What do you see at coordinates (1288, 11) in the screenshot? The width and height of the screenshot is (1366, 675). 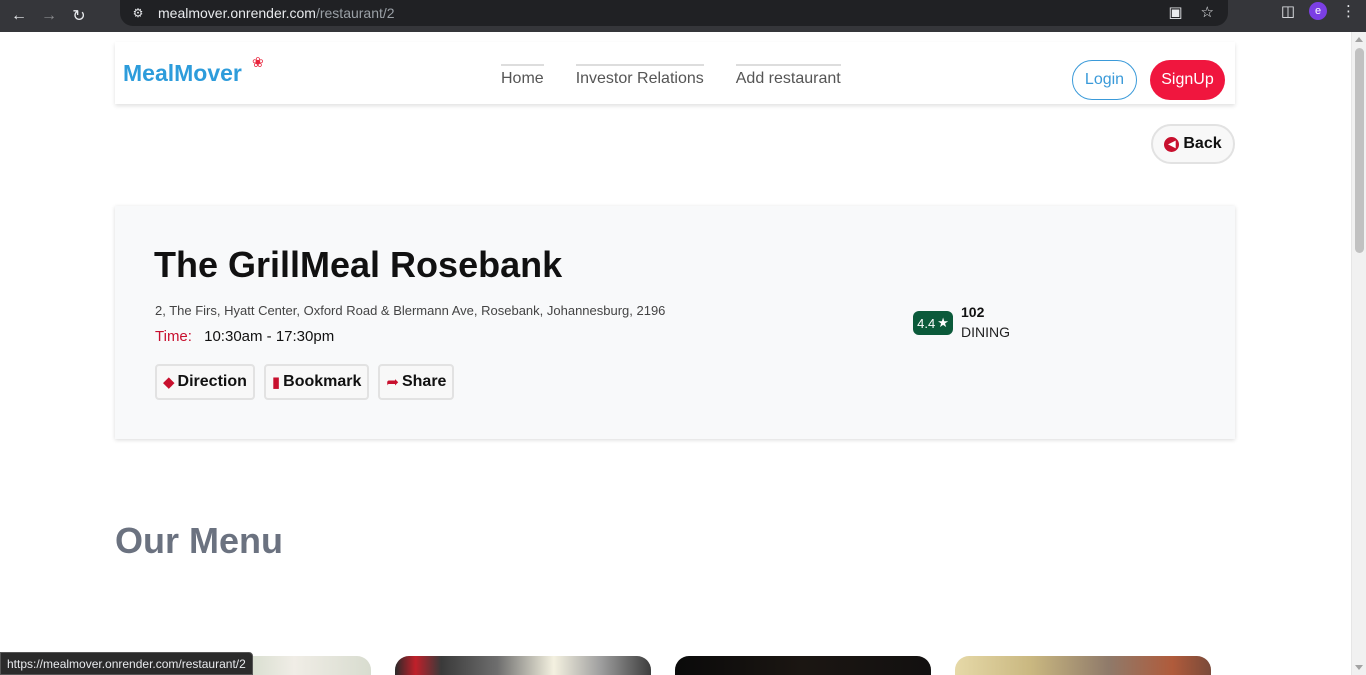 I see `extensions-icon: ◫` at bounding box center [1288, 11].